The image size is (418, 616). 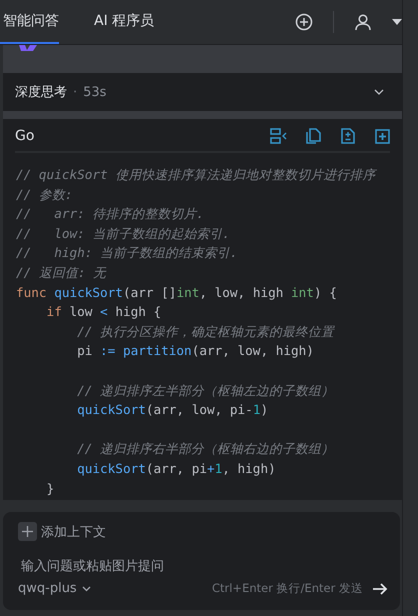 What do you see at coordinates (24, 136) in the screenshot?
I see `language-label: Go` at bounding box center [24, 136].